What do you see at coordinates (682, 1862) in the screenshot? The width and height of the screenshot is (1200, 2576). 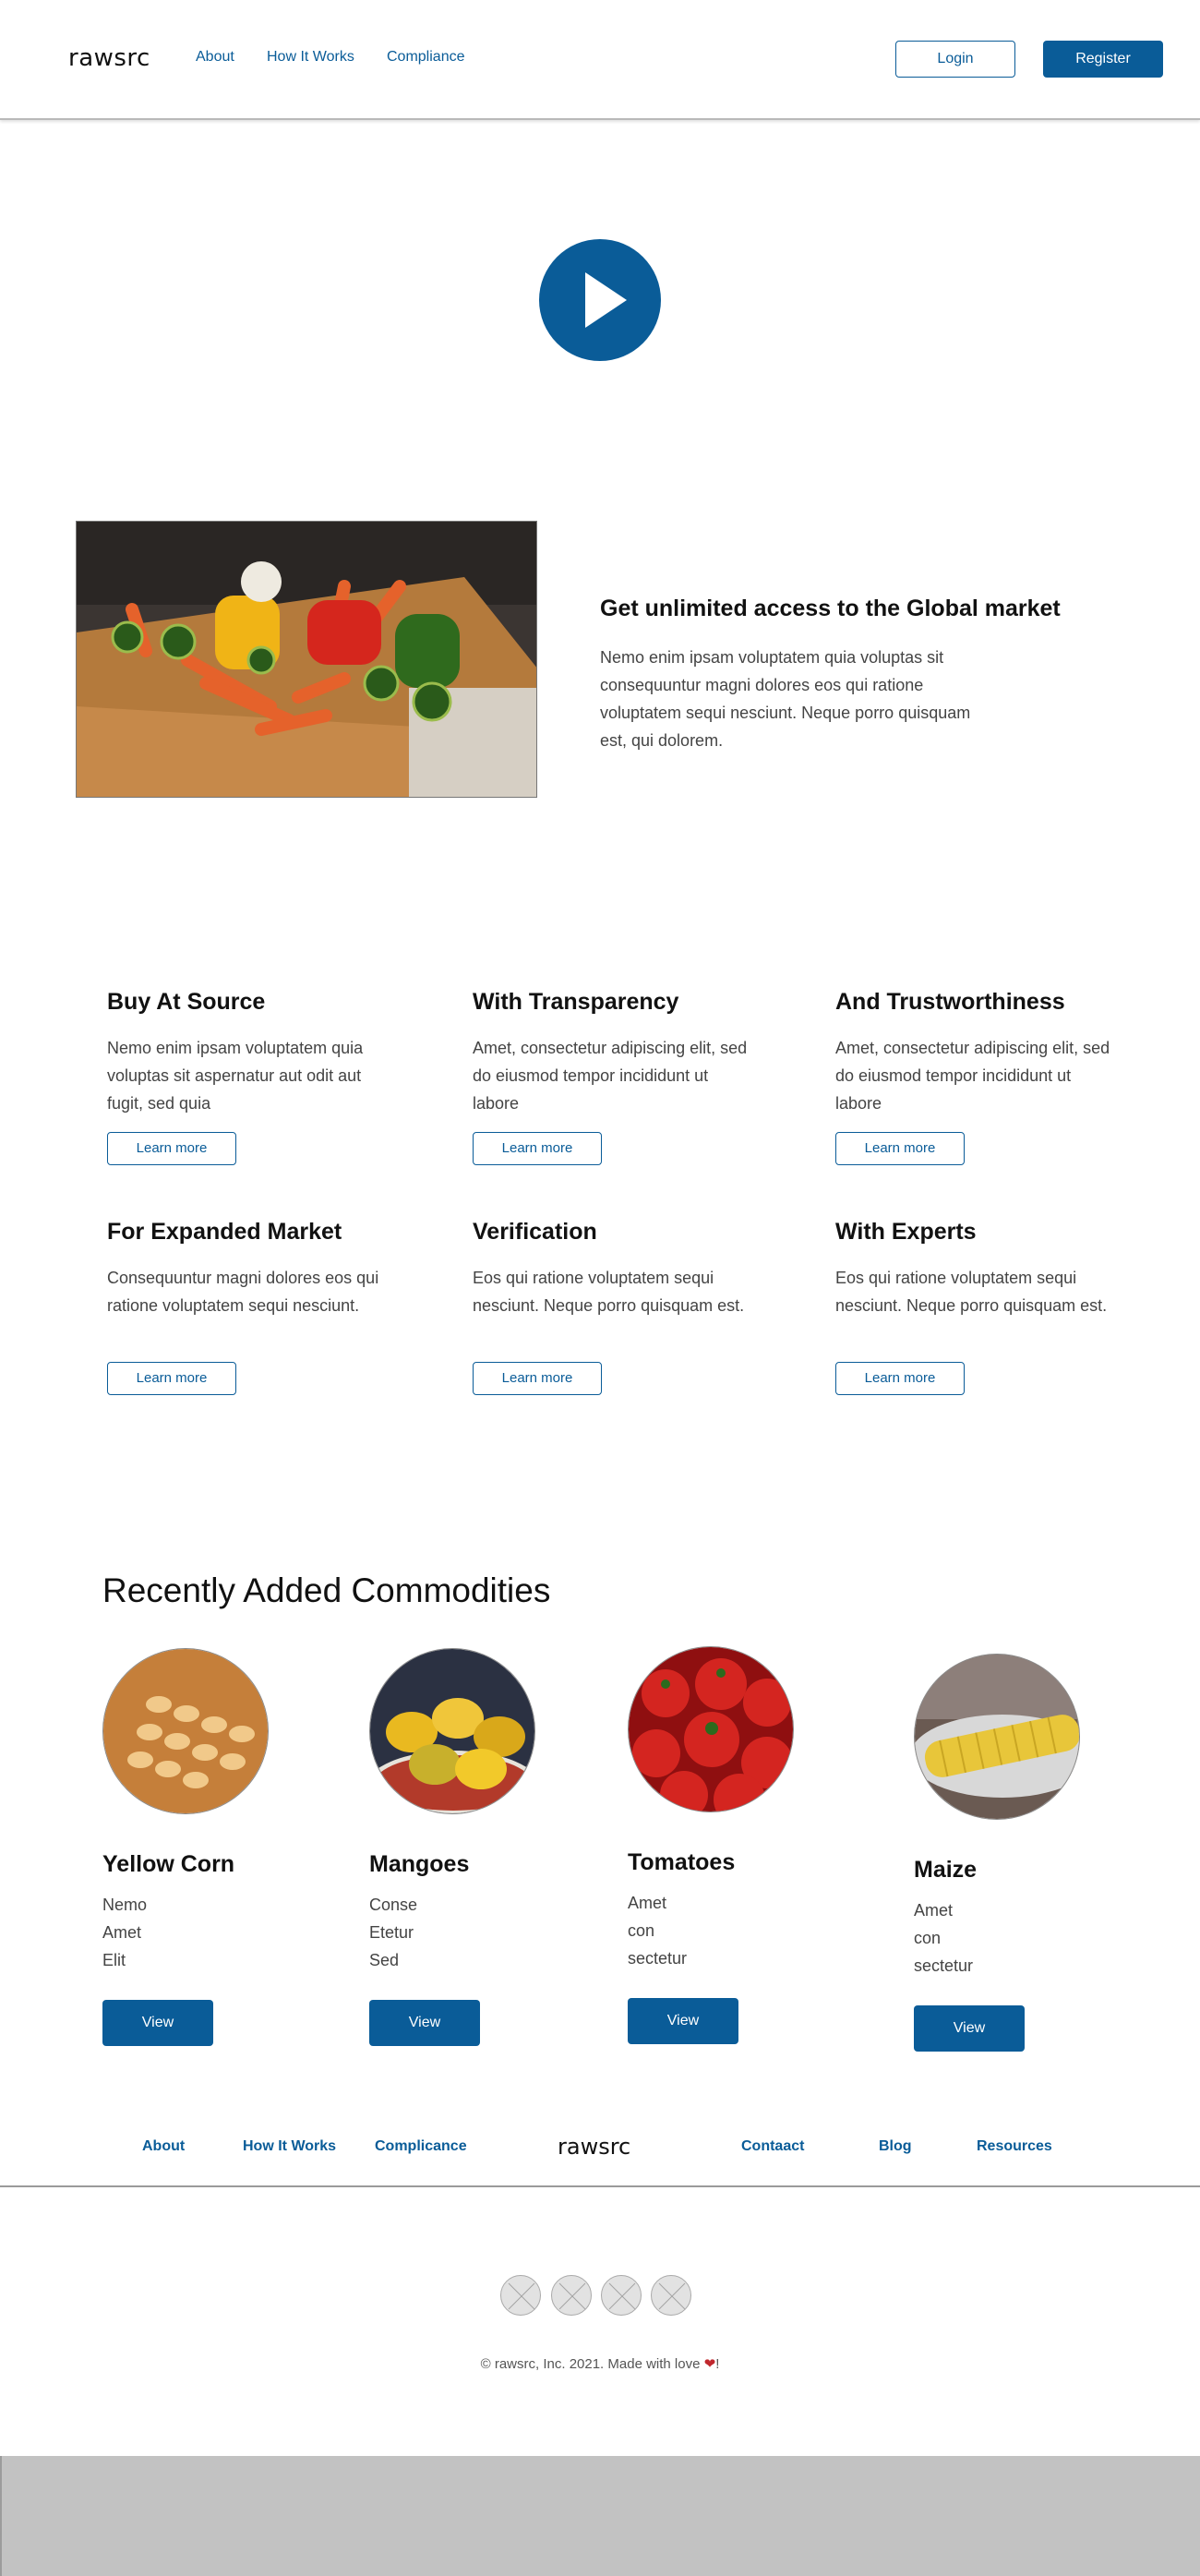 I see `commodity-name: Tomatoes` at bounding box center [682, 1862].